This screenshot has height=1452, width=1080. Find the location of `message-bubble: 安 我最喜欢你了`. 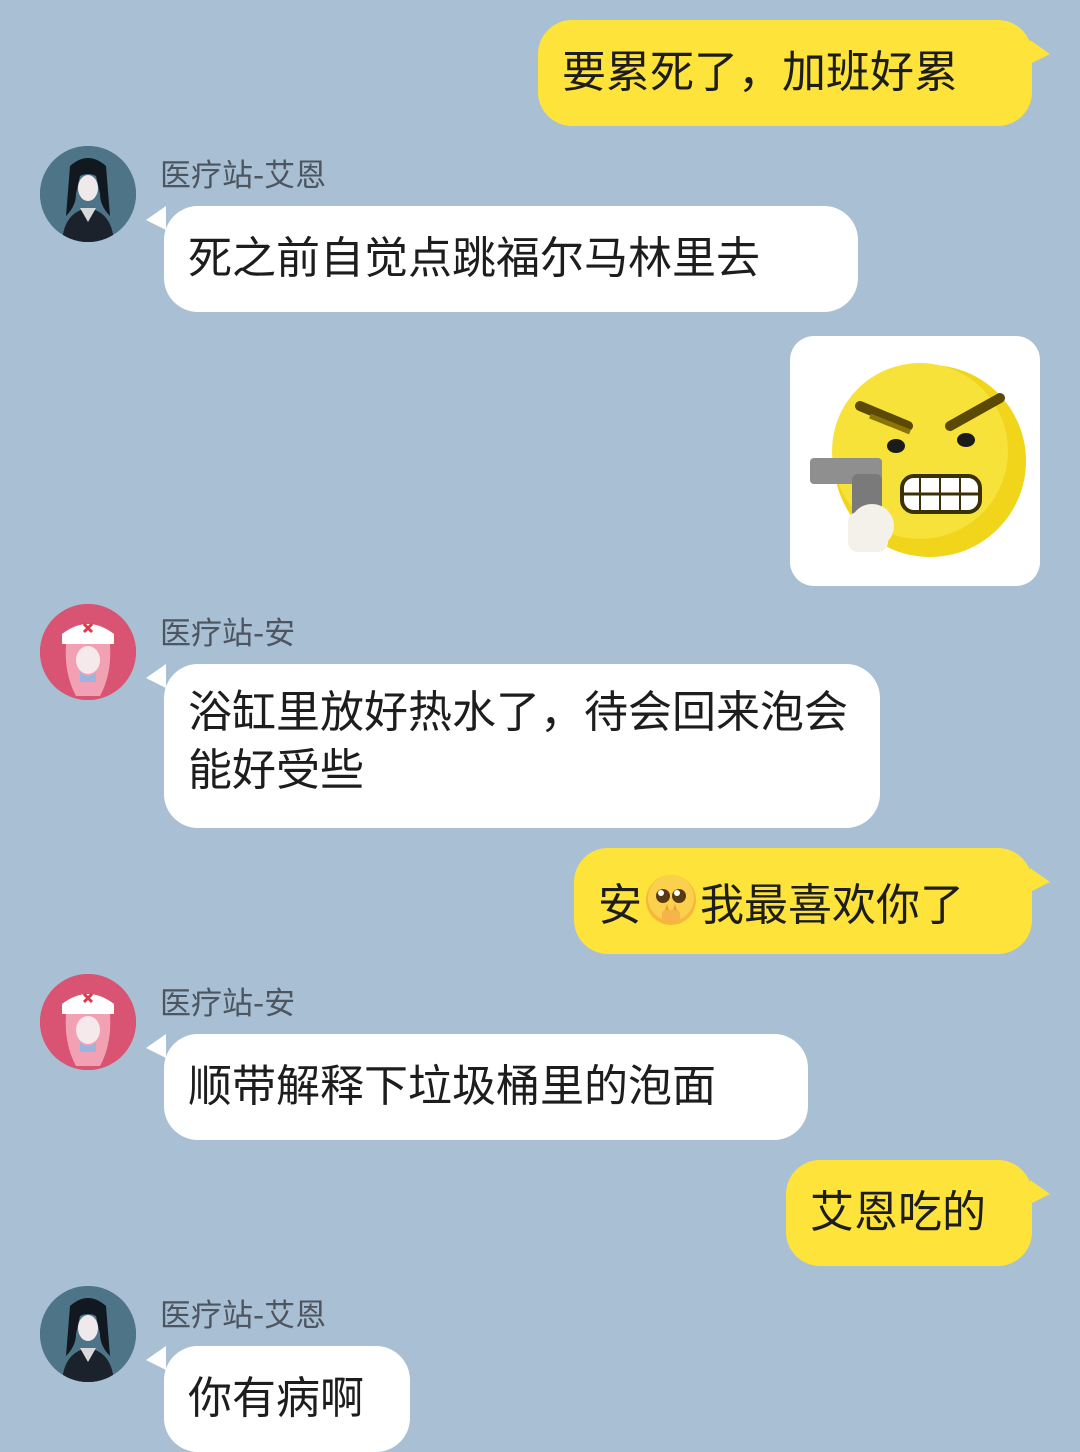

message-bubble: 安 我最喜欢你了 is located at coordinates (803, 901).